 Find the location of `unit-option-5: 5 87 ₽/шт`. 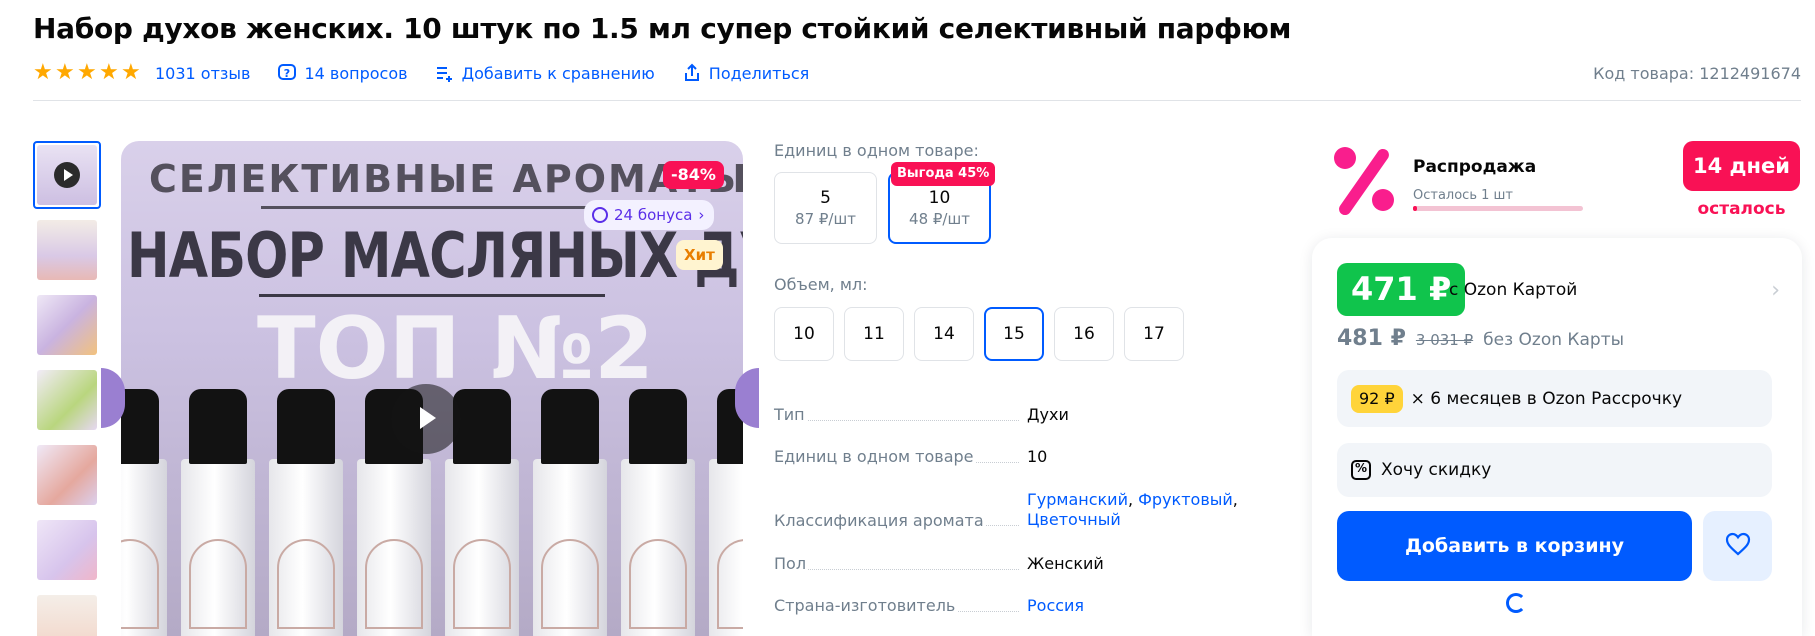

unit-option-5: 5 87 ₽/шт is located at coordinates (825, 208).